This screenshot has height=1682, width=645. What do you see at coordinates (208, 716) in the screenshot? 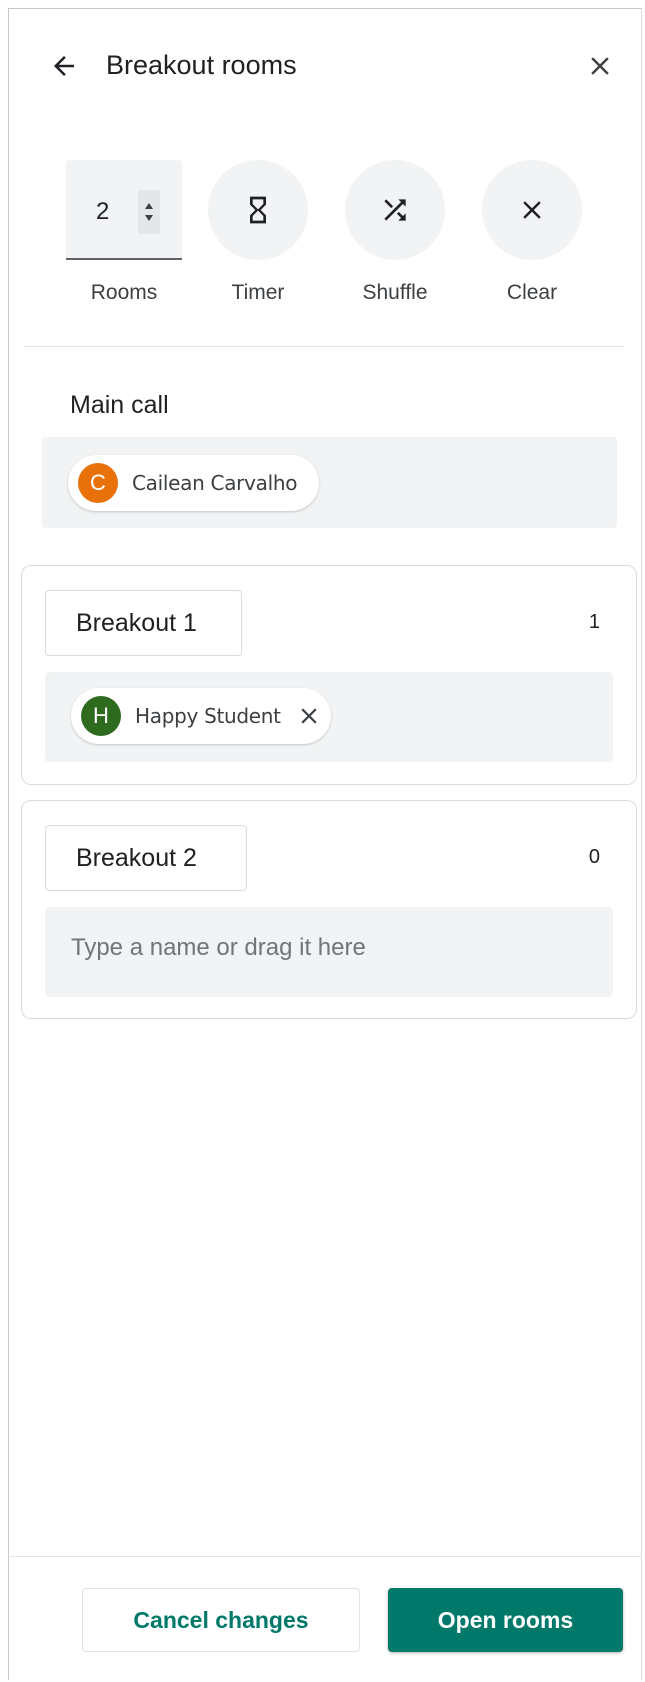
I see `participant-name: Happy Student` at bounding box center [208, 716].